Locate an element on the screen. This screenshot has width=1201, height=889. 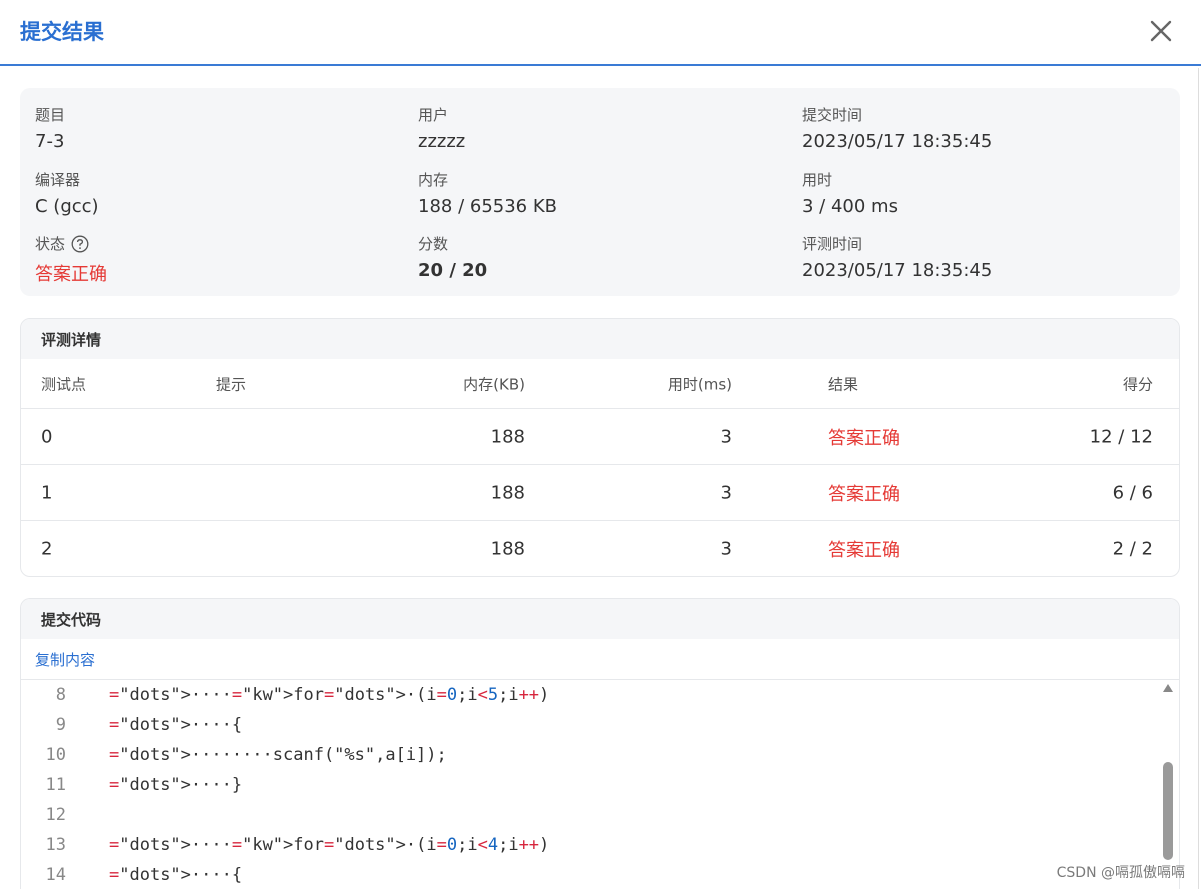
table-header: 测试点 提示 内存(KB) 用时(ms) 结果 得分 is located at coordinates (600, 384).